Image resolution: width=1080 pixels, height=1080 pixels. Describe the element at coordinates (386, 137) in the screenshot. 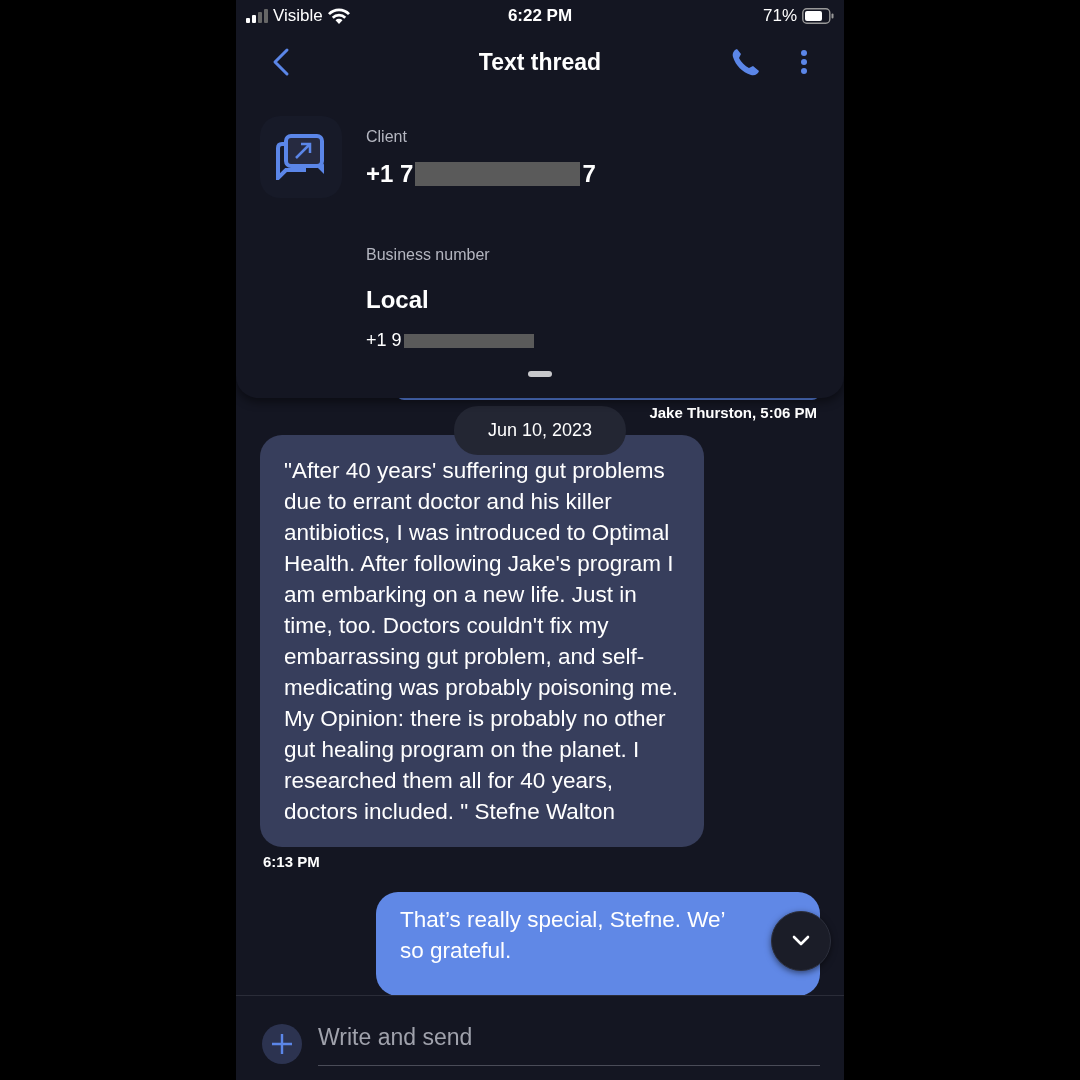

I see `client-label: Client` at that location.